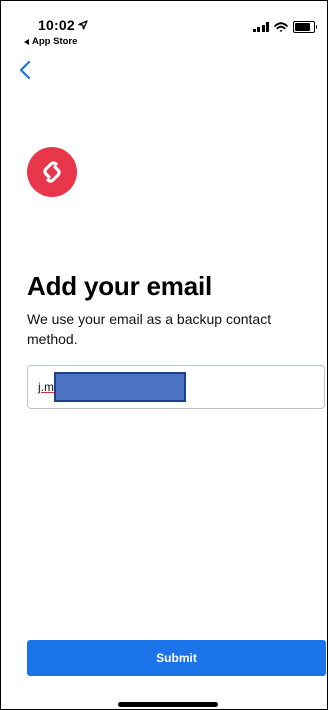 This screenshot has height=710, width=328. I want to click on chain-link-icon, so click(52, 172).